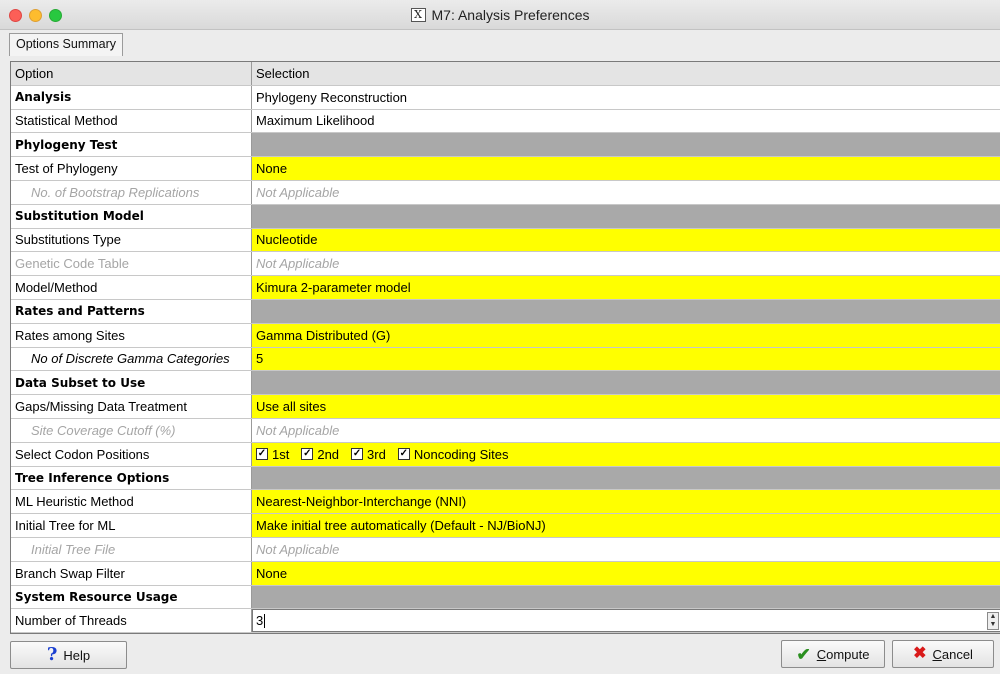 The height and width of the screenshot is (674, 1000). I want to click on option-label: Rates among Sites, so click(131, 335).